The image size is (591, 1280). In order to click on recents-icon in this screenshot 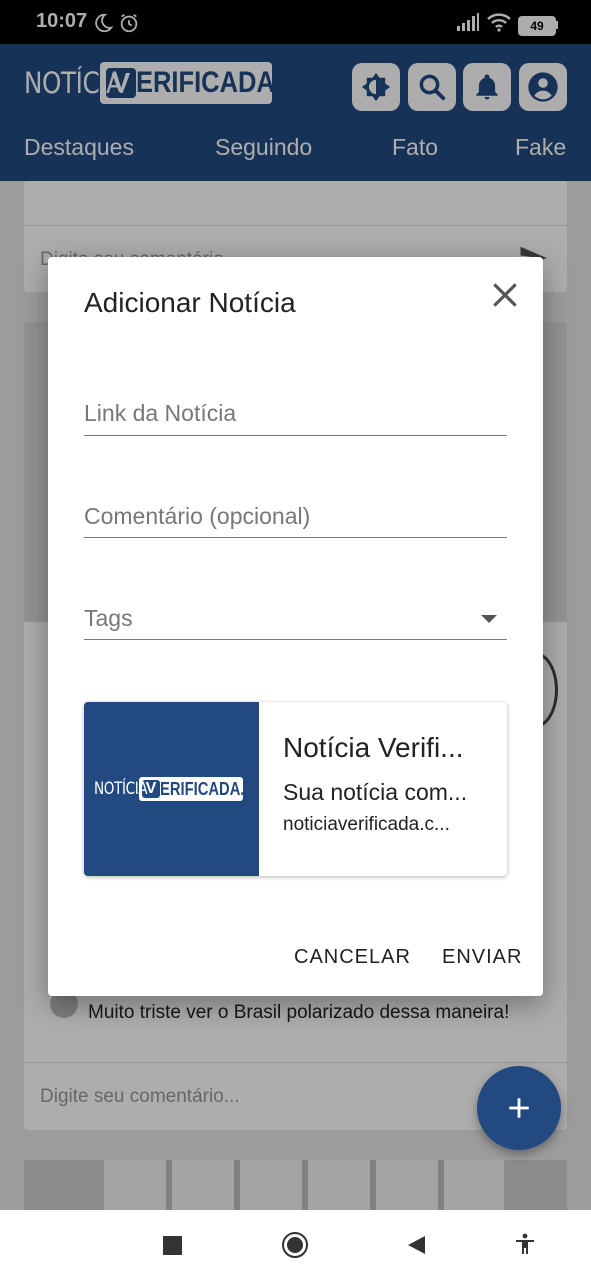, I will do `click(172, 1245)`.